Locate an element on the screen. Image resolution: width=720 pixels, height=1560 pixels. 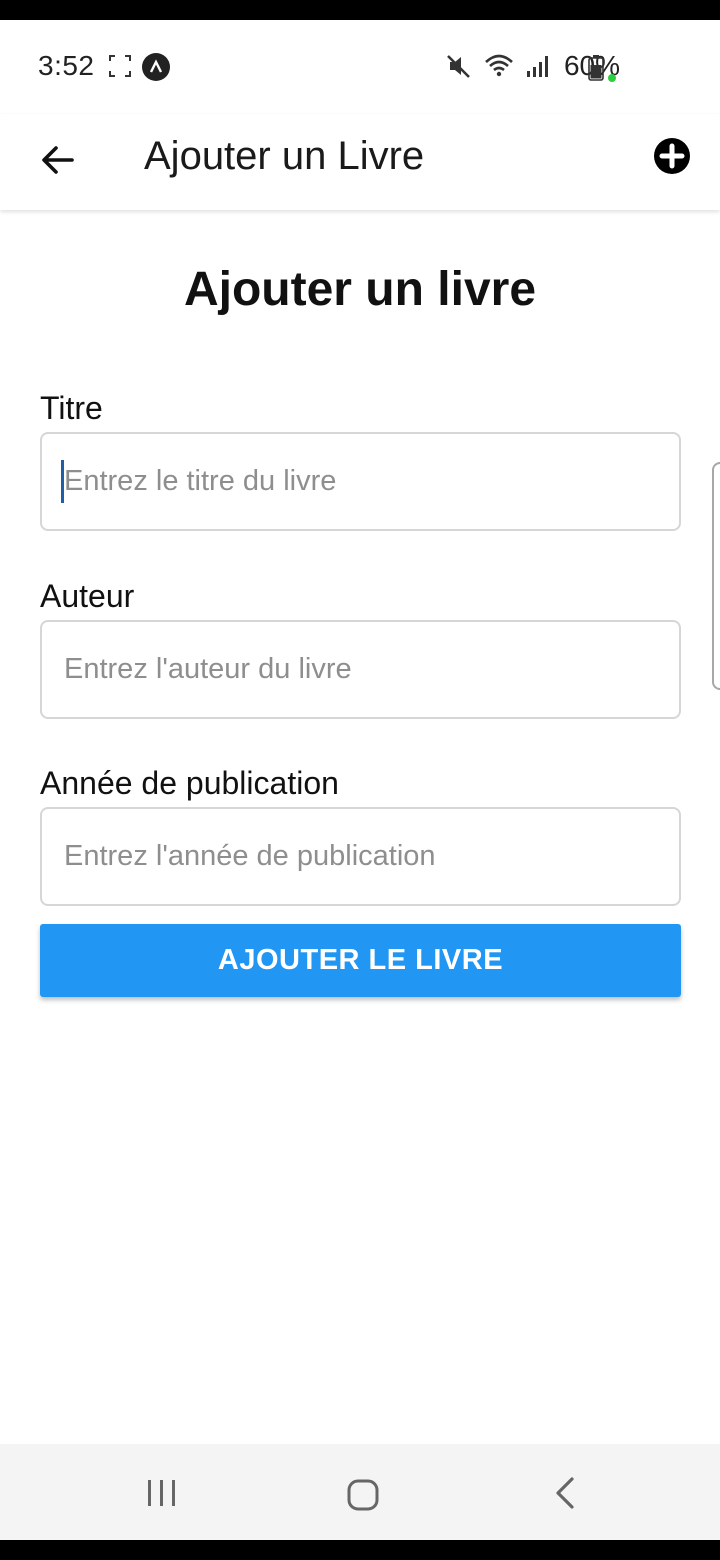
page-title: Ajouter un livre is located at coordinates (360, 289).